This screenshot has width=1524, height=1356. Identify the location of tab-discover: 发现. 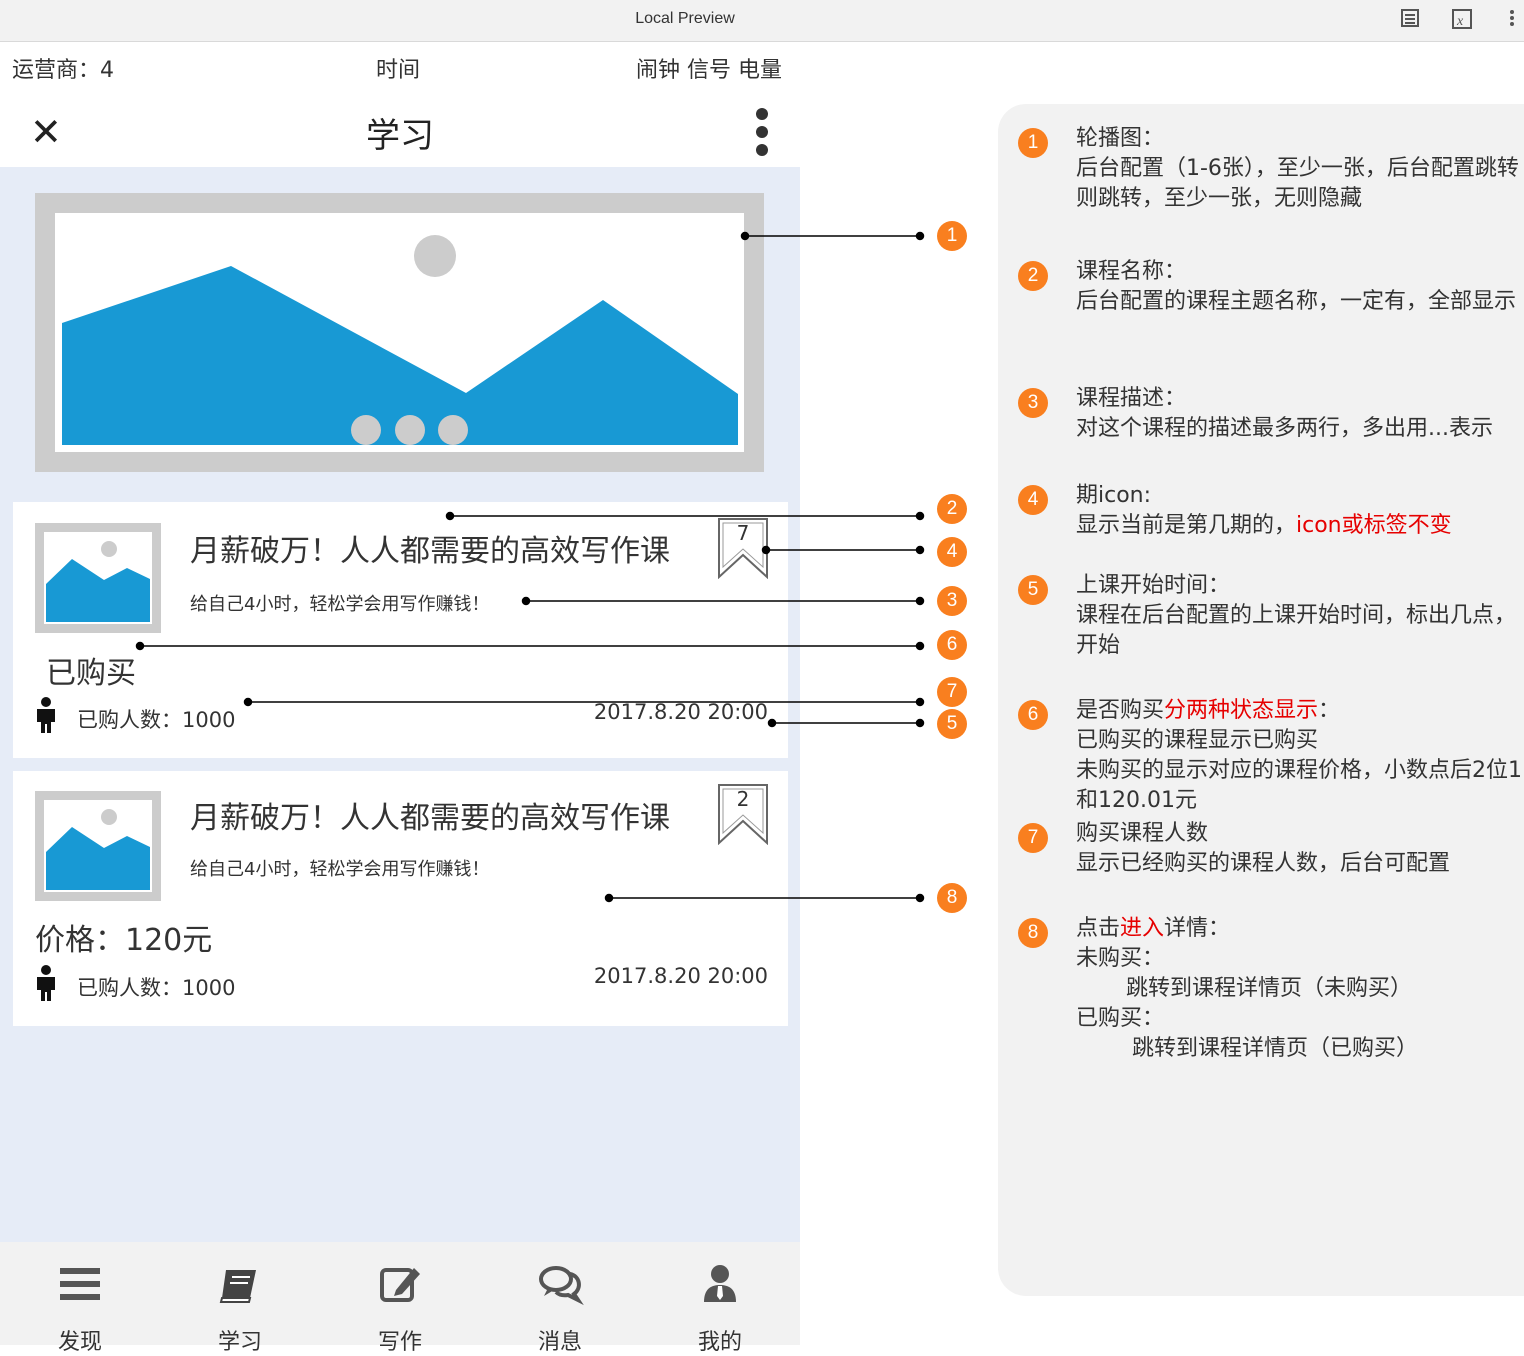
(80, 1298).